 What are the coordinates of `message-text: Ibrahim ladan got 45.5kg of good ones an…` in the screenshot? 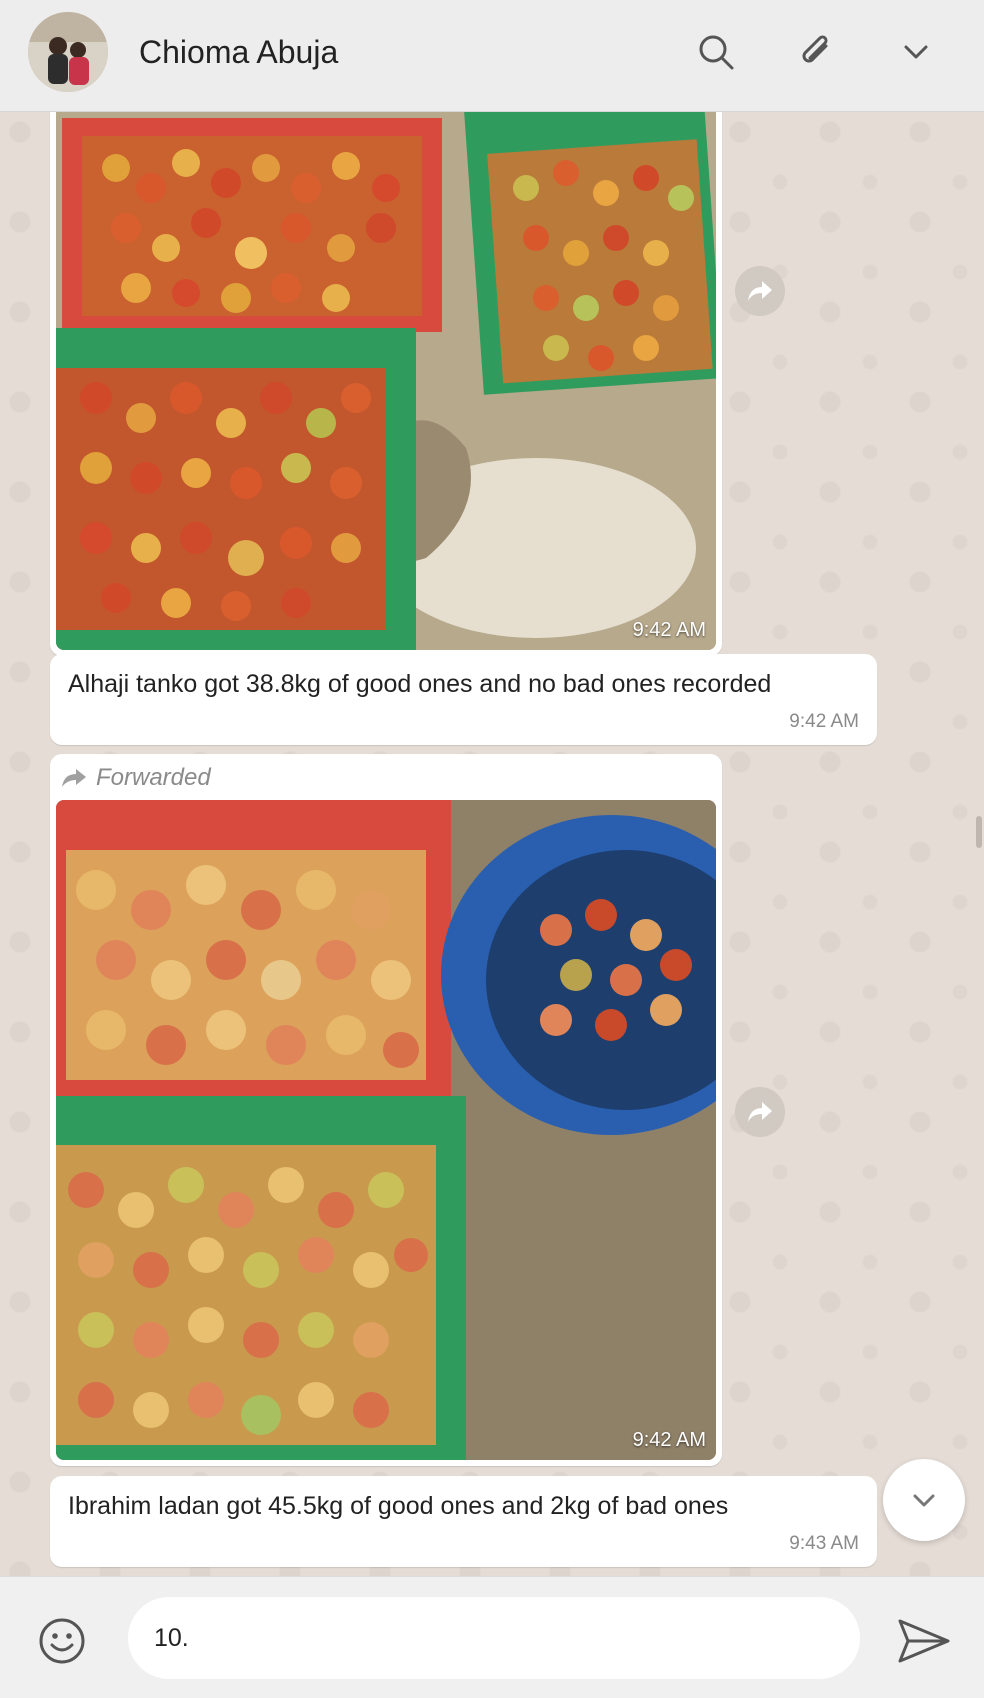 It's located at (398, 1506).